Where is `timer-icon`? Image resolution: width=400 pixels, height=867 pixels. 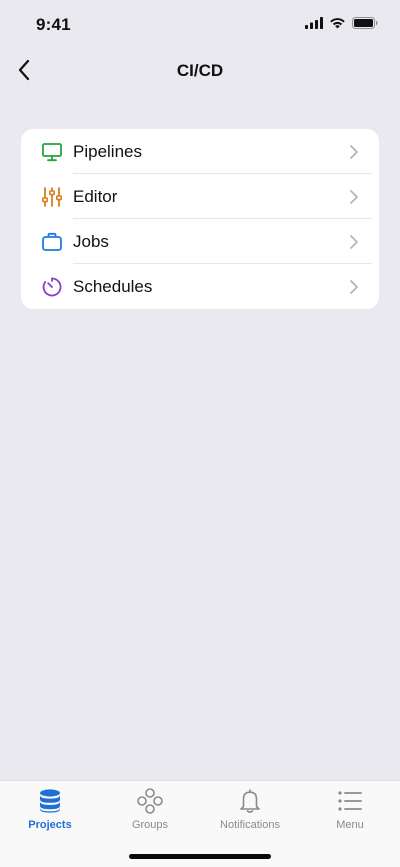
timer-icon is located at coordinates (52, 287).